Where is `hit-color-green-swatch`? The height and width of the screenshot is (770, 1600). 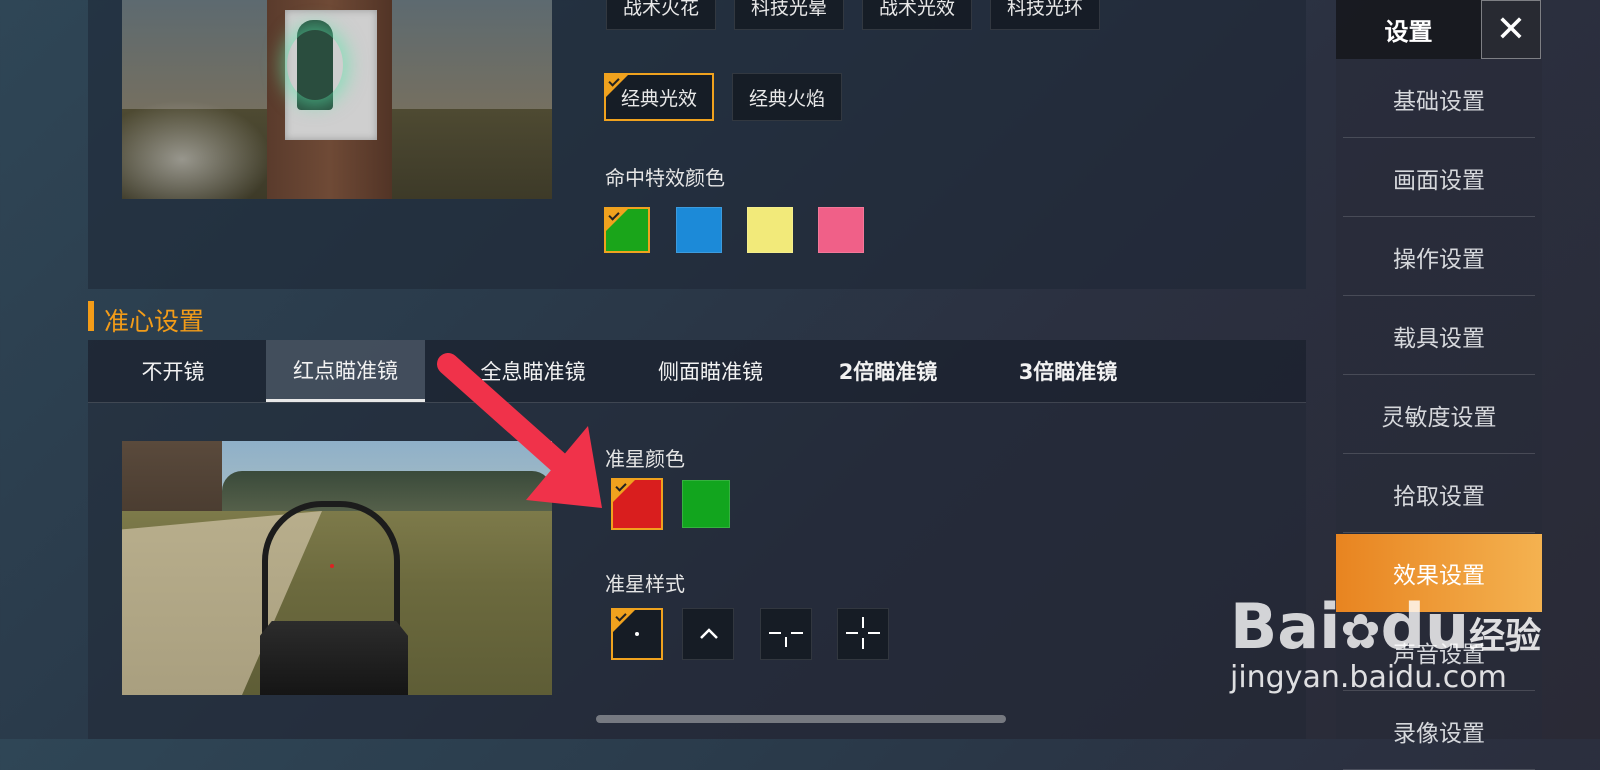
hit-color-green-swatch is located at coordinates (627, 230).